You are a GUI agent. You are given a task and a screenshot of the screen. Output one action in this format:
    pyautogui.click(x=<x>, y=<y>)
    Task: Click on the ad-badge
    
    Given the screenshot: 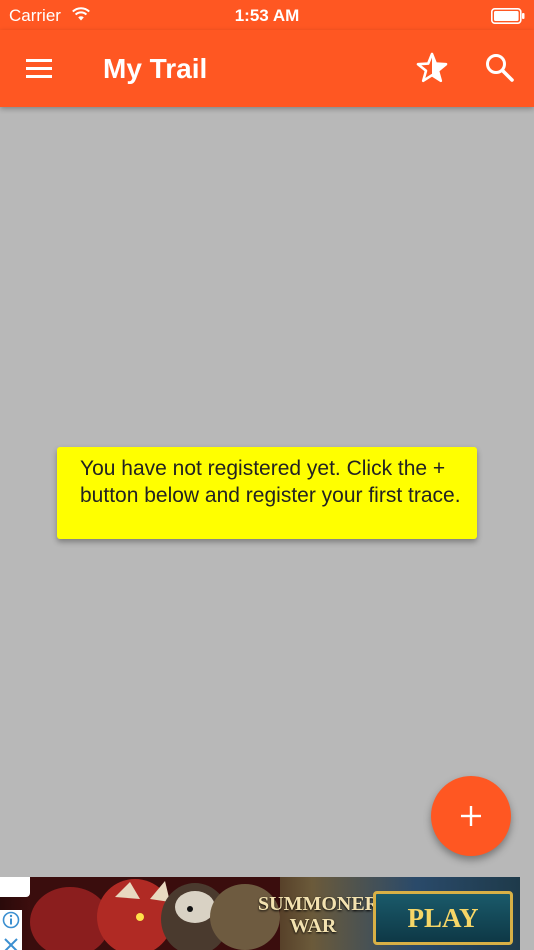 What is the action you would take?
    pyautogui.click(x=15, y=887)
    